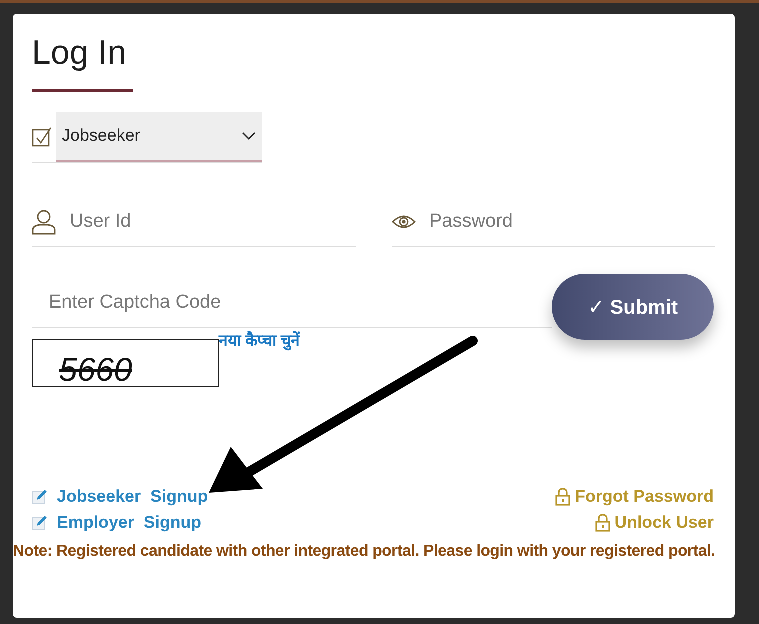 The height and width of the screenshot is (624, 759). Describe the element at coordinates (249, 136) in the screenshot. I see `chevron-down-icon` at that location.